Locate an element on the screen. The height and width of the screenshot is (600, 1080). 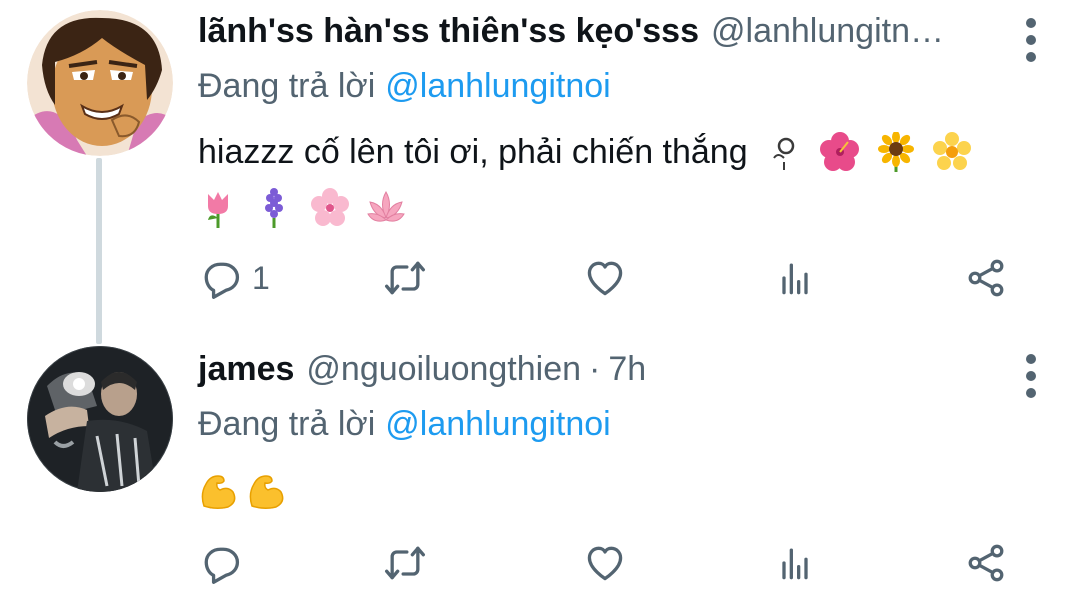
rosette-emoji-icon is located at coordinates (783, 153).